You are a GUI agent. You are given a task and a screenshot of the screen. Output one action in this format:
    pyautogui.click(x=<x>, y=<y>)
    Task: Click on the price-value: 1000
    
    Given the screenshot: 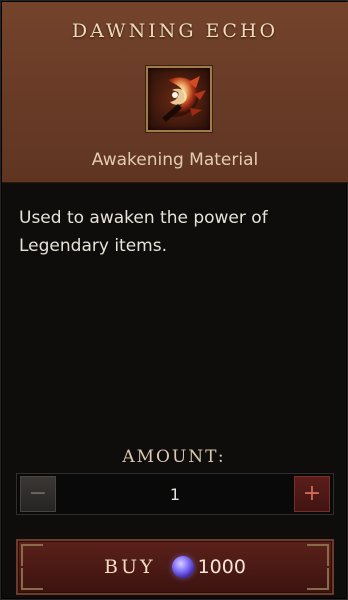 What is the action you would take?
    pyautogui.click(x=221, y=567)
    